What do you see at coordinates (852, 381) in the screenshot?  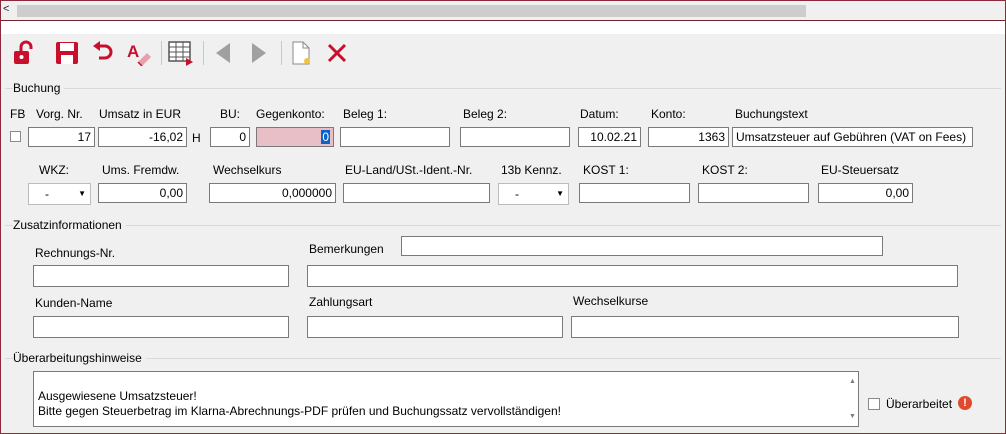 I see `scroll-up-icon: ▲` at bounding box center [852, 381].